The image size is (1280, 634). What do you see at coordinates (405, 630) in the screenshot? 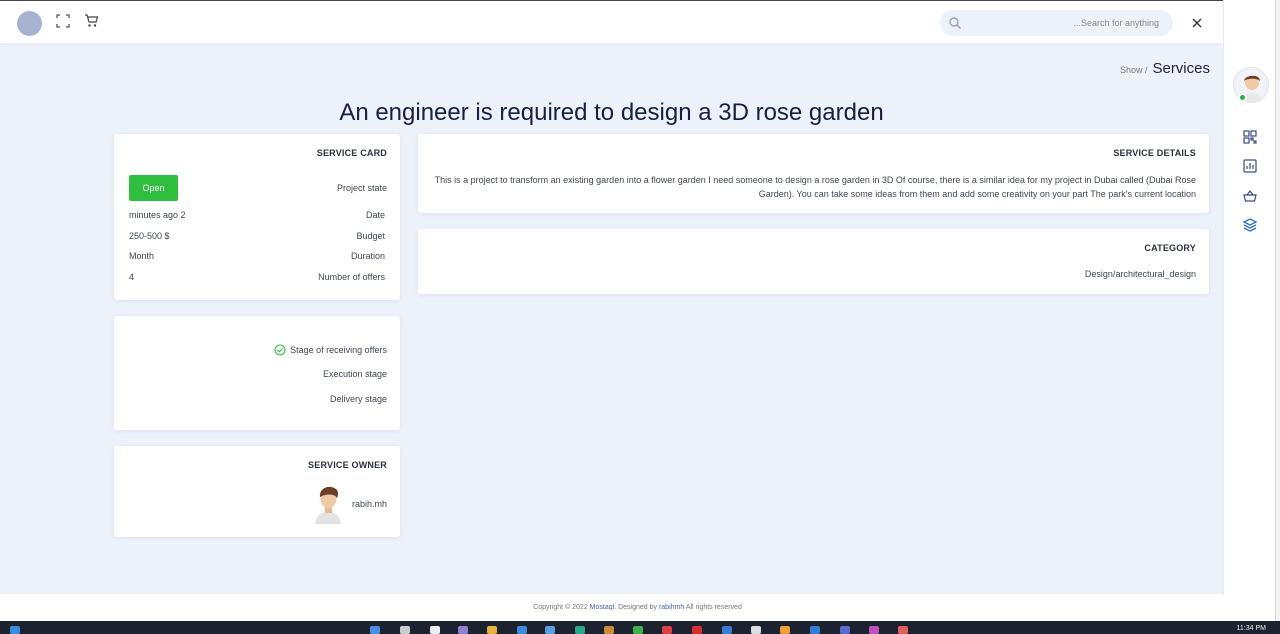
I see `search-app-icon` at bounding box center [405, 630].